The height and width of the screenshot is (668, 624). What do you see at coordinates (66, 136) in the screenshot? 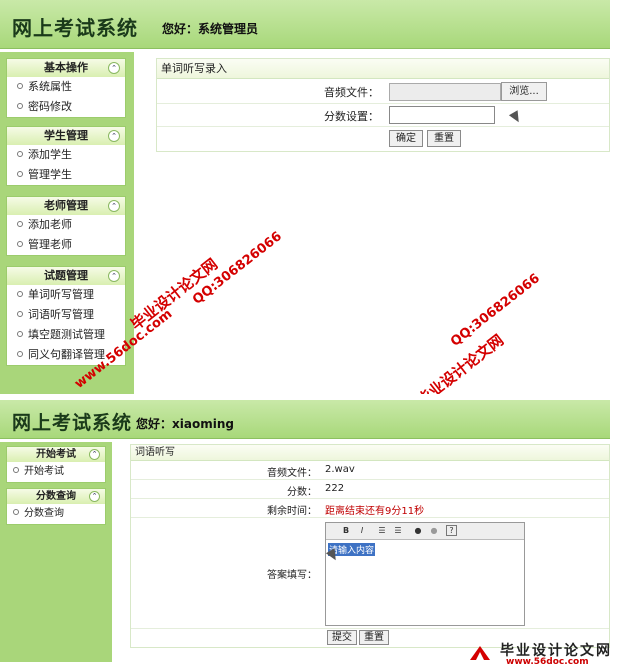
I see `sidebar-group-title: 学生管理 ⌃` at bounding box center [66, 136].